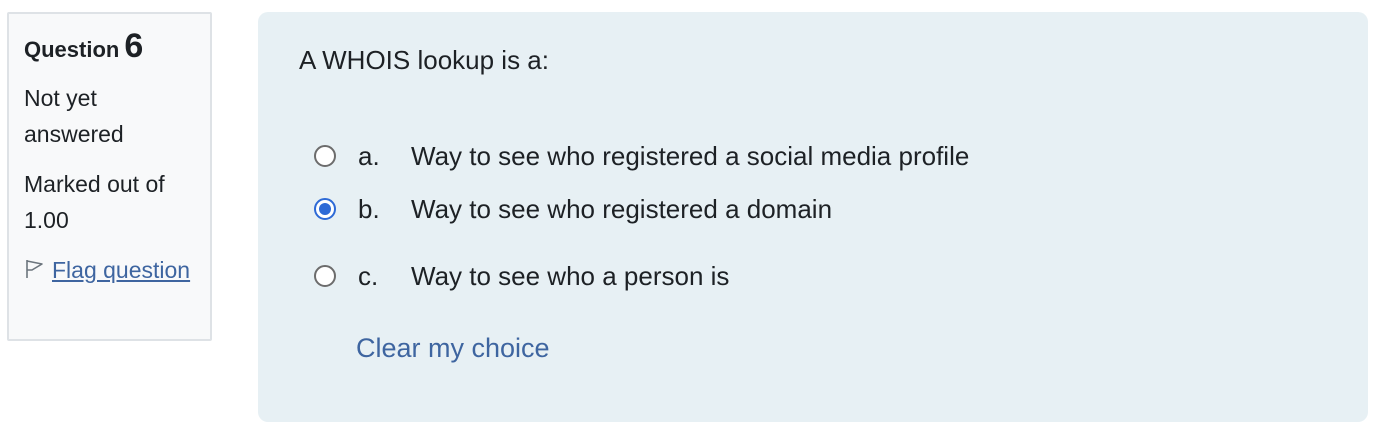 The image size is (1382, 432). I want to click on flag-question-link: Flag question, so click(121, 270).